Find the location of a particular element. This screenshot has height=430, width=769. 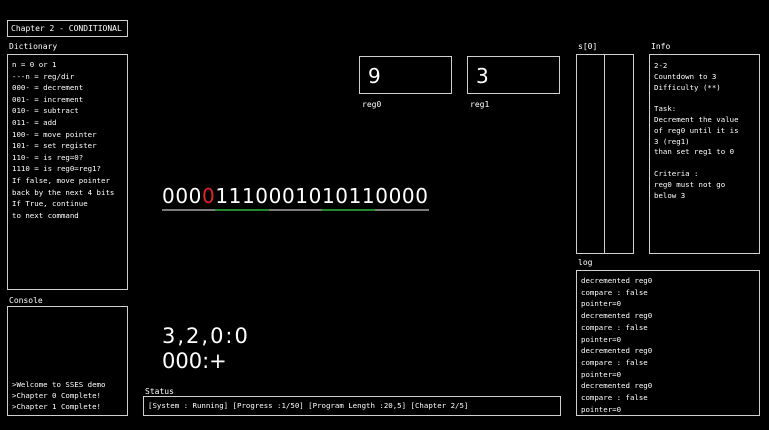

info-line: of reg0 until it is is located at coordinates (696, 130).